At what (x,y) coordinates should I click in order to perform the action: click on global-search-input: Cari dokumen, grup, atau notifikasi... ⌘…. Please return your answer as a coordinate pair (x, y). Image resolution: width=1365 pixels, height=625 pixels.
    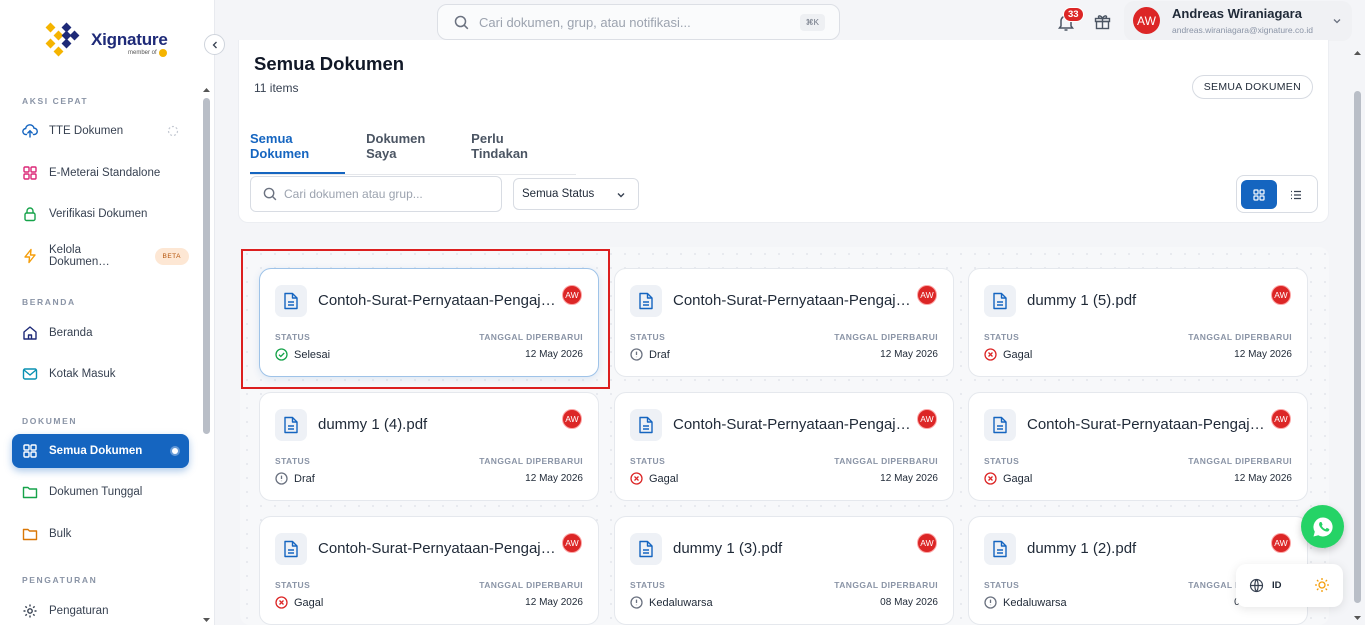
    Looking at the image, I should click on (638, 22).